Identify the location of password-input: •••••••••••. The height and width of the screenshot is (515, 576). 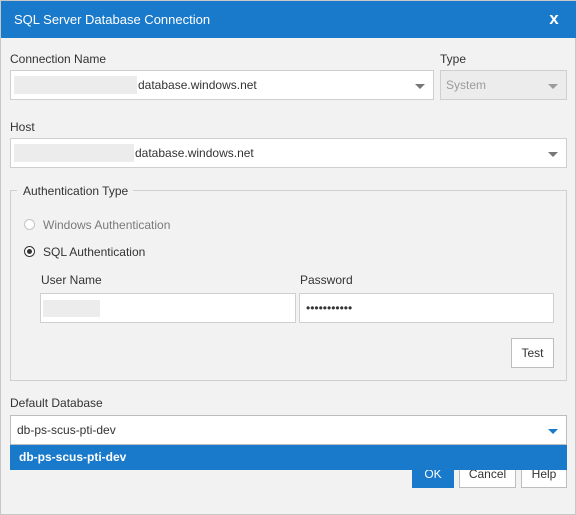
(426, 308).